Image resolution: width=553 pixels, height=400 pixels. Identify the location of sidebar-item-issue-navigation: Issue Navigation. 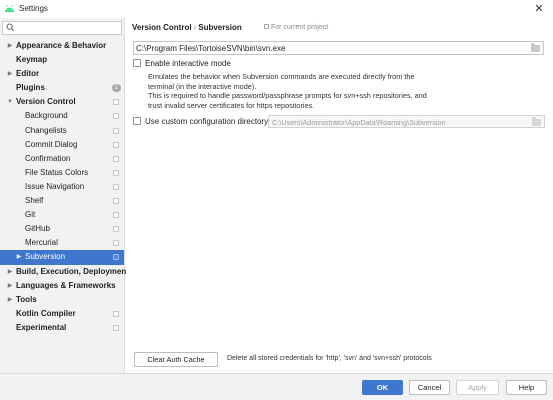
(62, 187).